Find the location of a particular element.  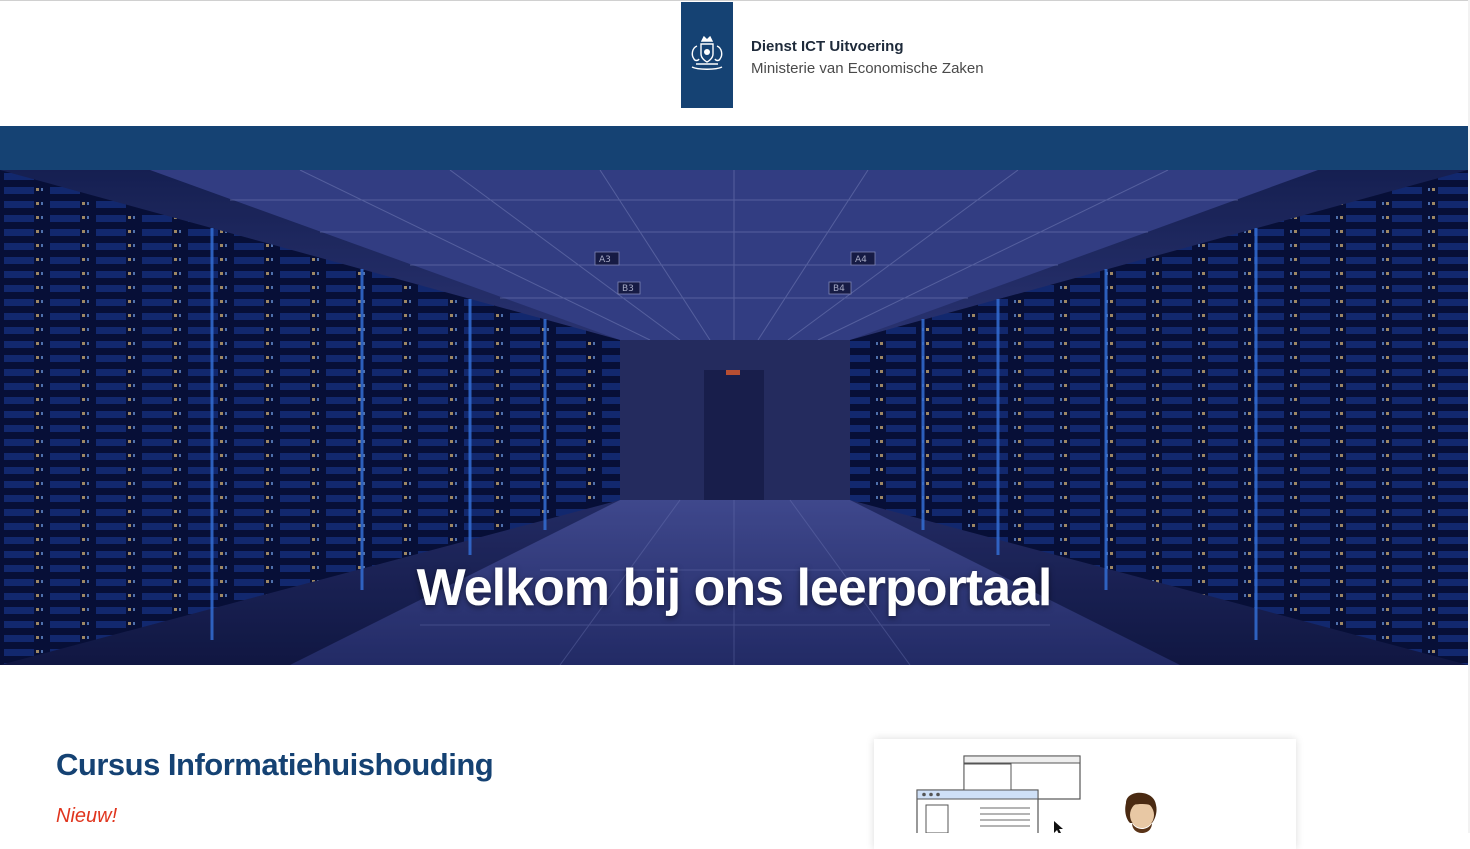

coat-of-arms-icon is located at coordinates (707, 52).